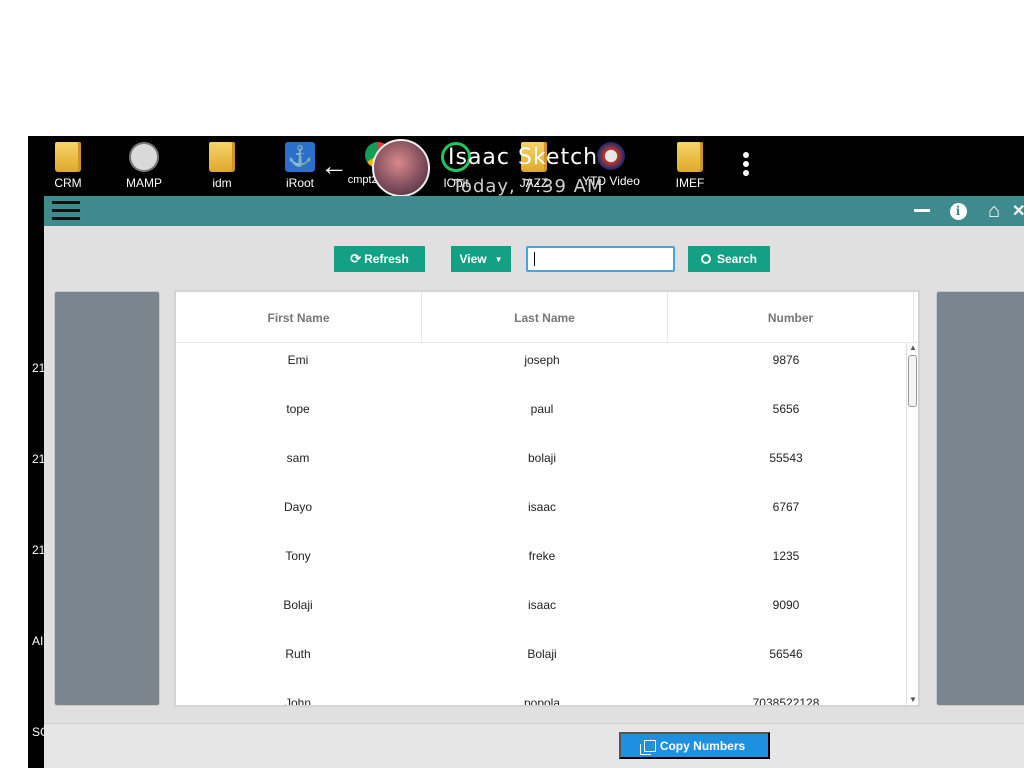 Image resolution: width=1024 pixels, height=768 pixels. I want to click on chevron-down-icon: ▼, so click(498, 259).